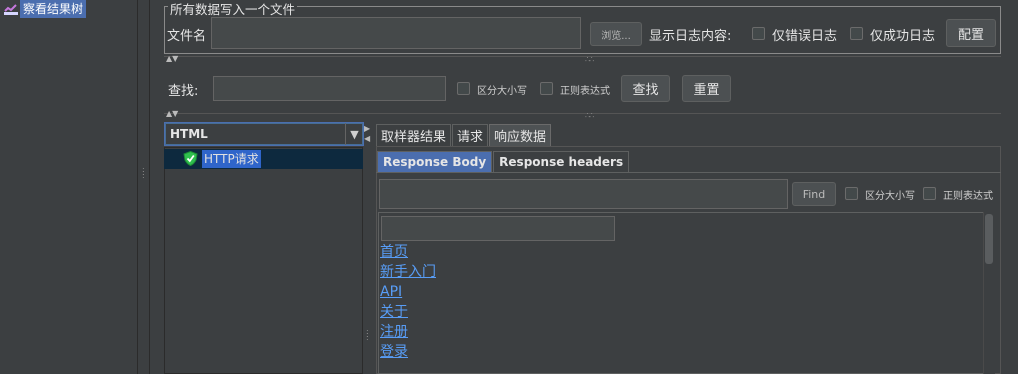 The width and height of the screenshot is (1018, 374). I want to click on result-tabs: 取样器结果 请求 响应数据, so click(464, 135).